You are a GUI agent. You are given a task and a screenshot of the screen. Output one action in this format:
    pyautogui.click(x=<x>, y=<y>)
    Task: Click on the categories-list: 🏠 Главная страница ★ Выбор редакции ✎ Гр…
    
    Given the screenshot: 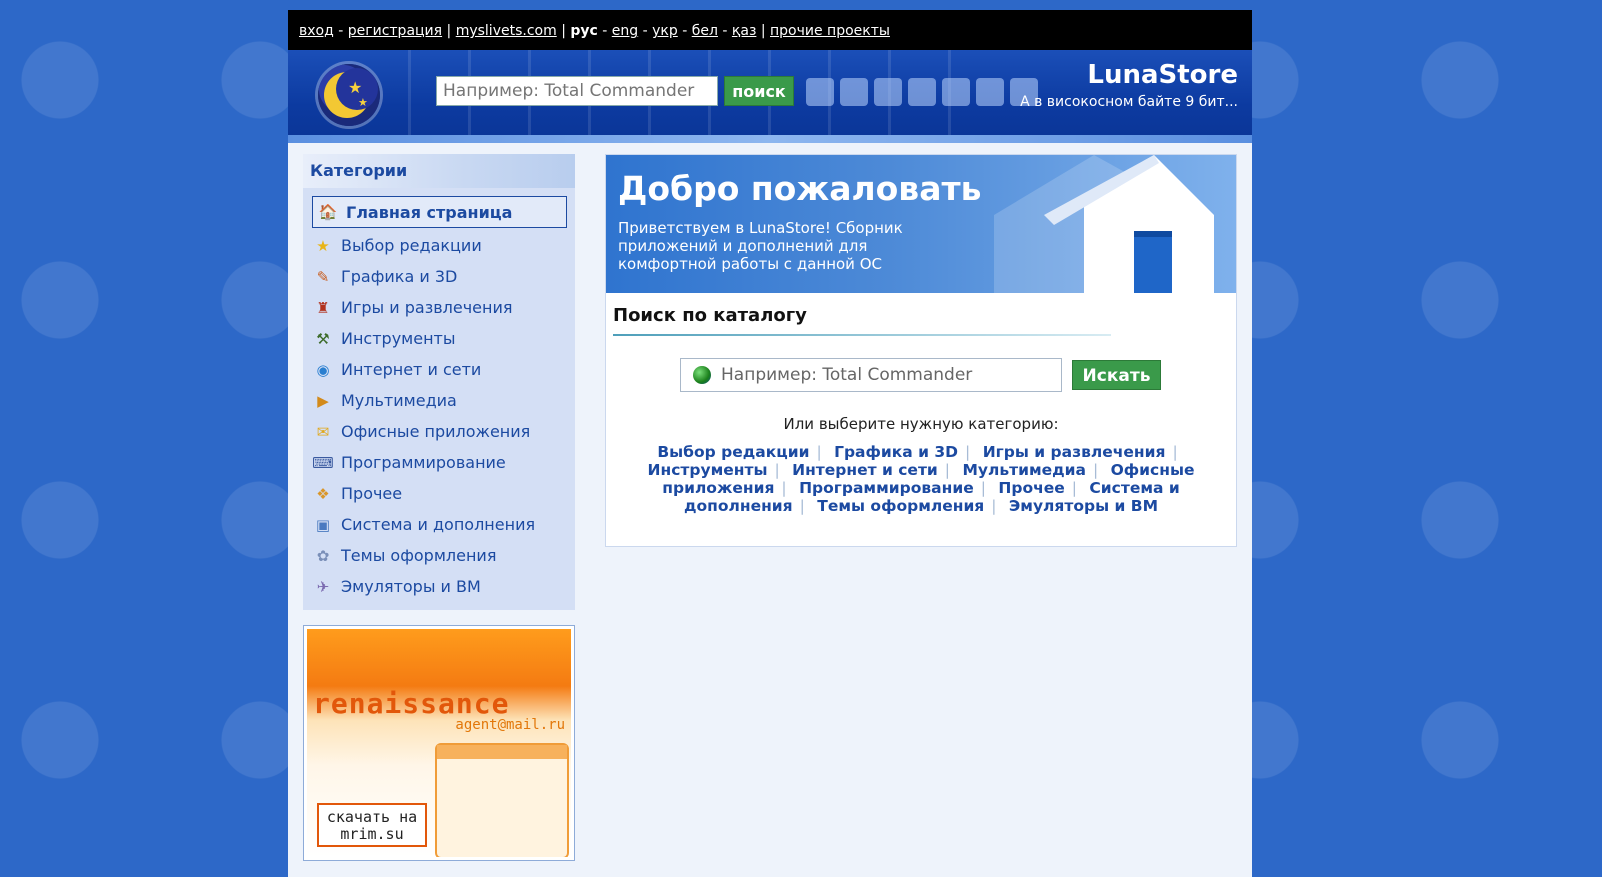 What is the action you would take?
    pyautogui.click(x=439, y=395)
    